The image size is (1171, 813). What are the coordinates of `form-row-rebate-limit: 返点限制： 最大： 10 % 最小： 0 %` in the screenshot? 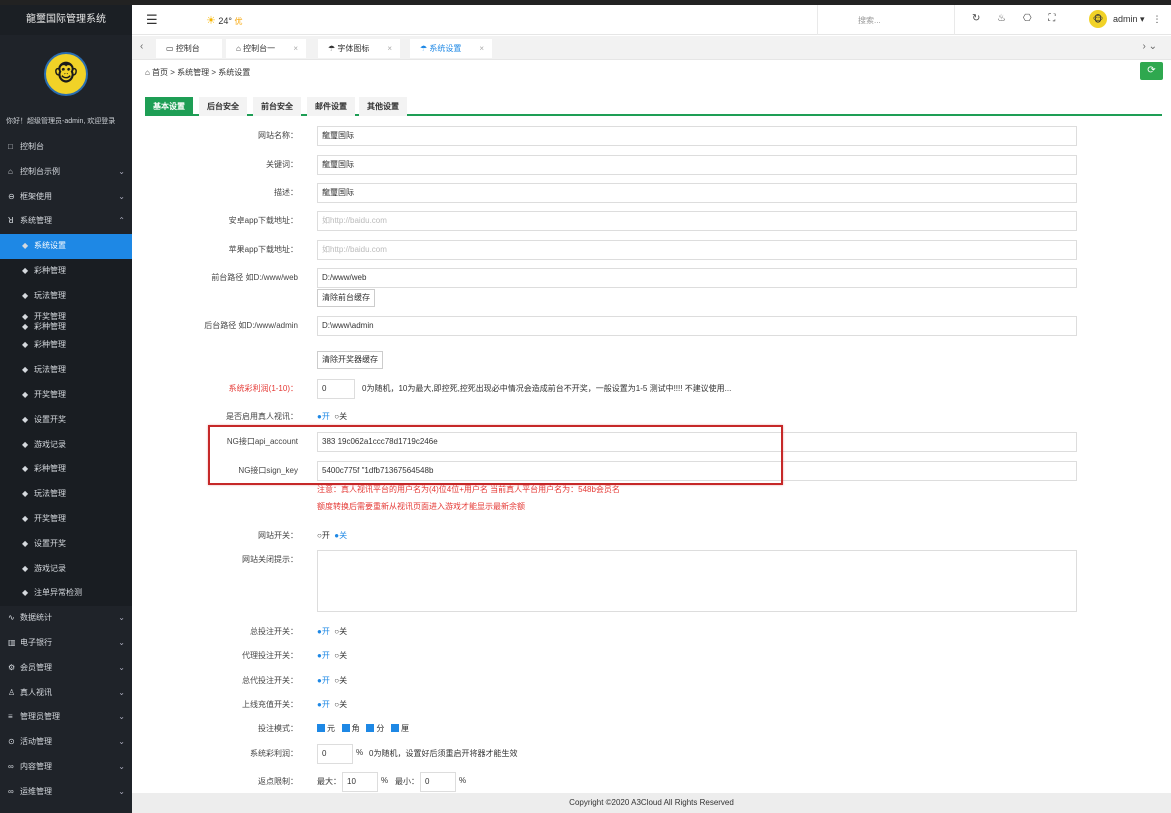 It's located at (585, 782).